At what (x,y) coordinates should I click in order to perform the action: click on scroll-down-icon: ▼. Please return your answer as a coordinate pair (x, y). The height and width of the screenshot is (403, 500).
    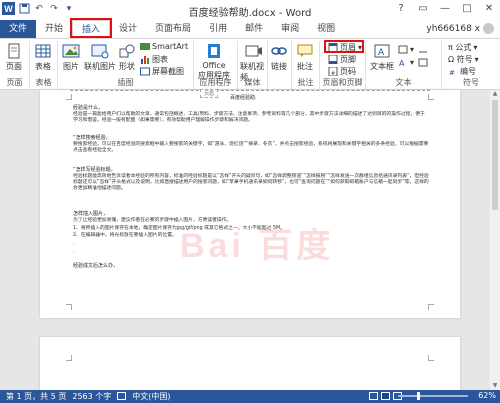
    Looking at the image, I should click on (495, 386).